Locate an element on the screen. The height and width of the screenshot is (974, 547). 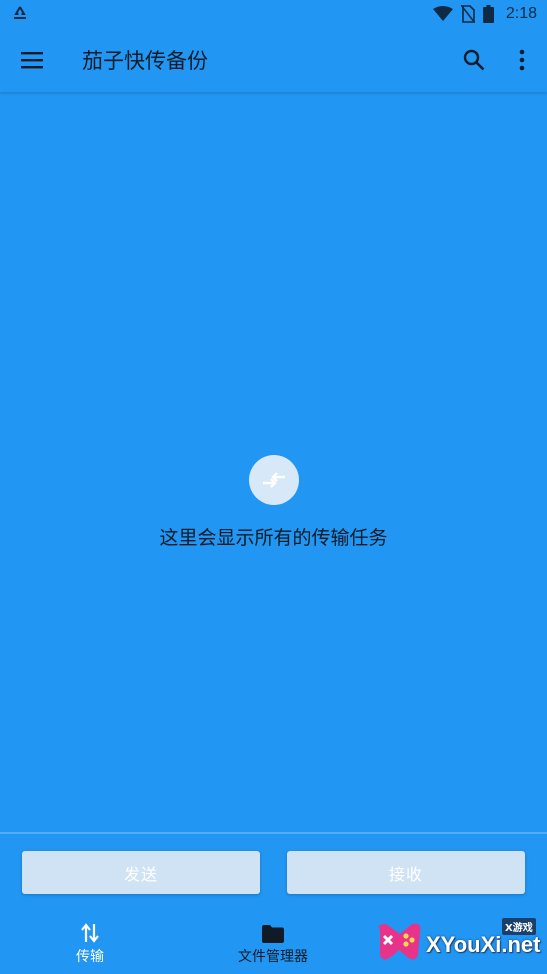
nav-item-file-manager: 文件管理器 is located at coordinates (273, 943).